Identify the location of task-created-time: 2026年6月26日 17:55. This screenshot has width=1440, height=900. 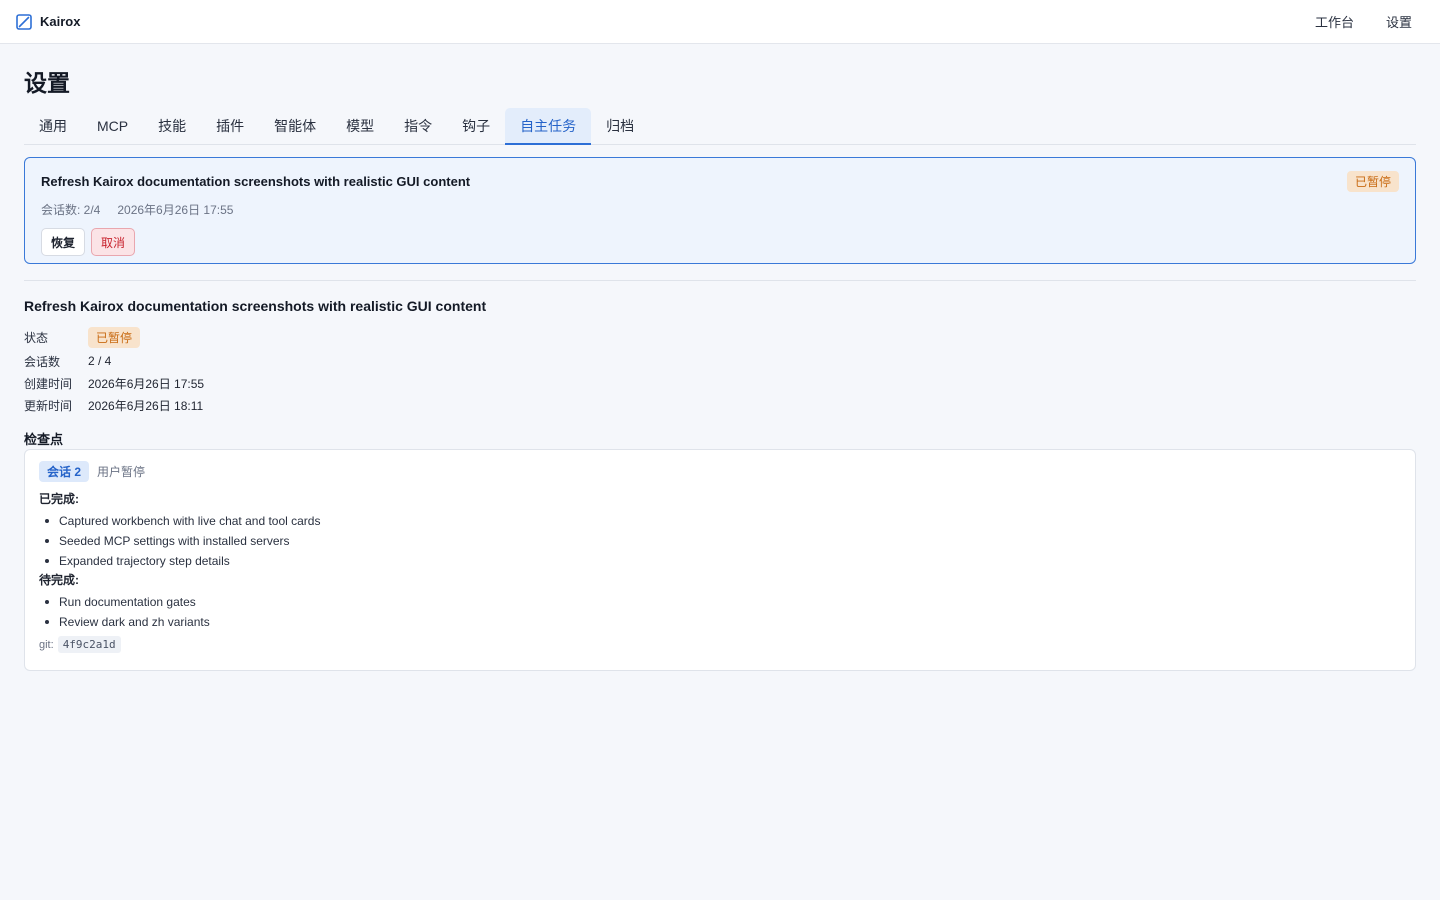
(175, 210).